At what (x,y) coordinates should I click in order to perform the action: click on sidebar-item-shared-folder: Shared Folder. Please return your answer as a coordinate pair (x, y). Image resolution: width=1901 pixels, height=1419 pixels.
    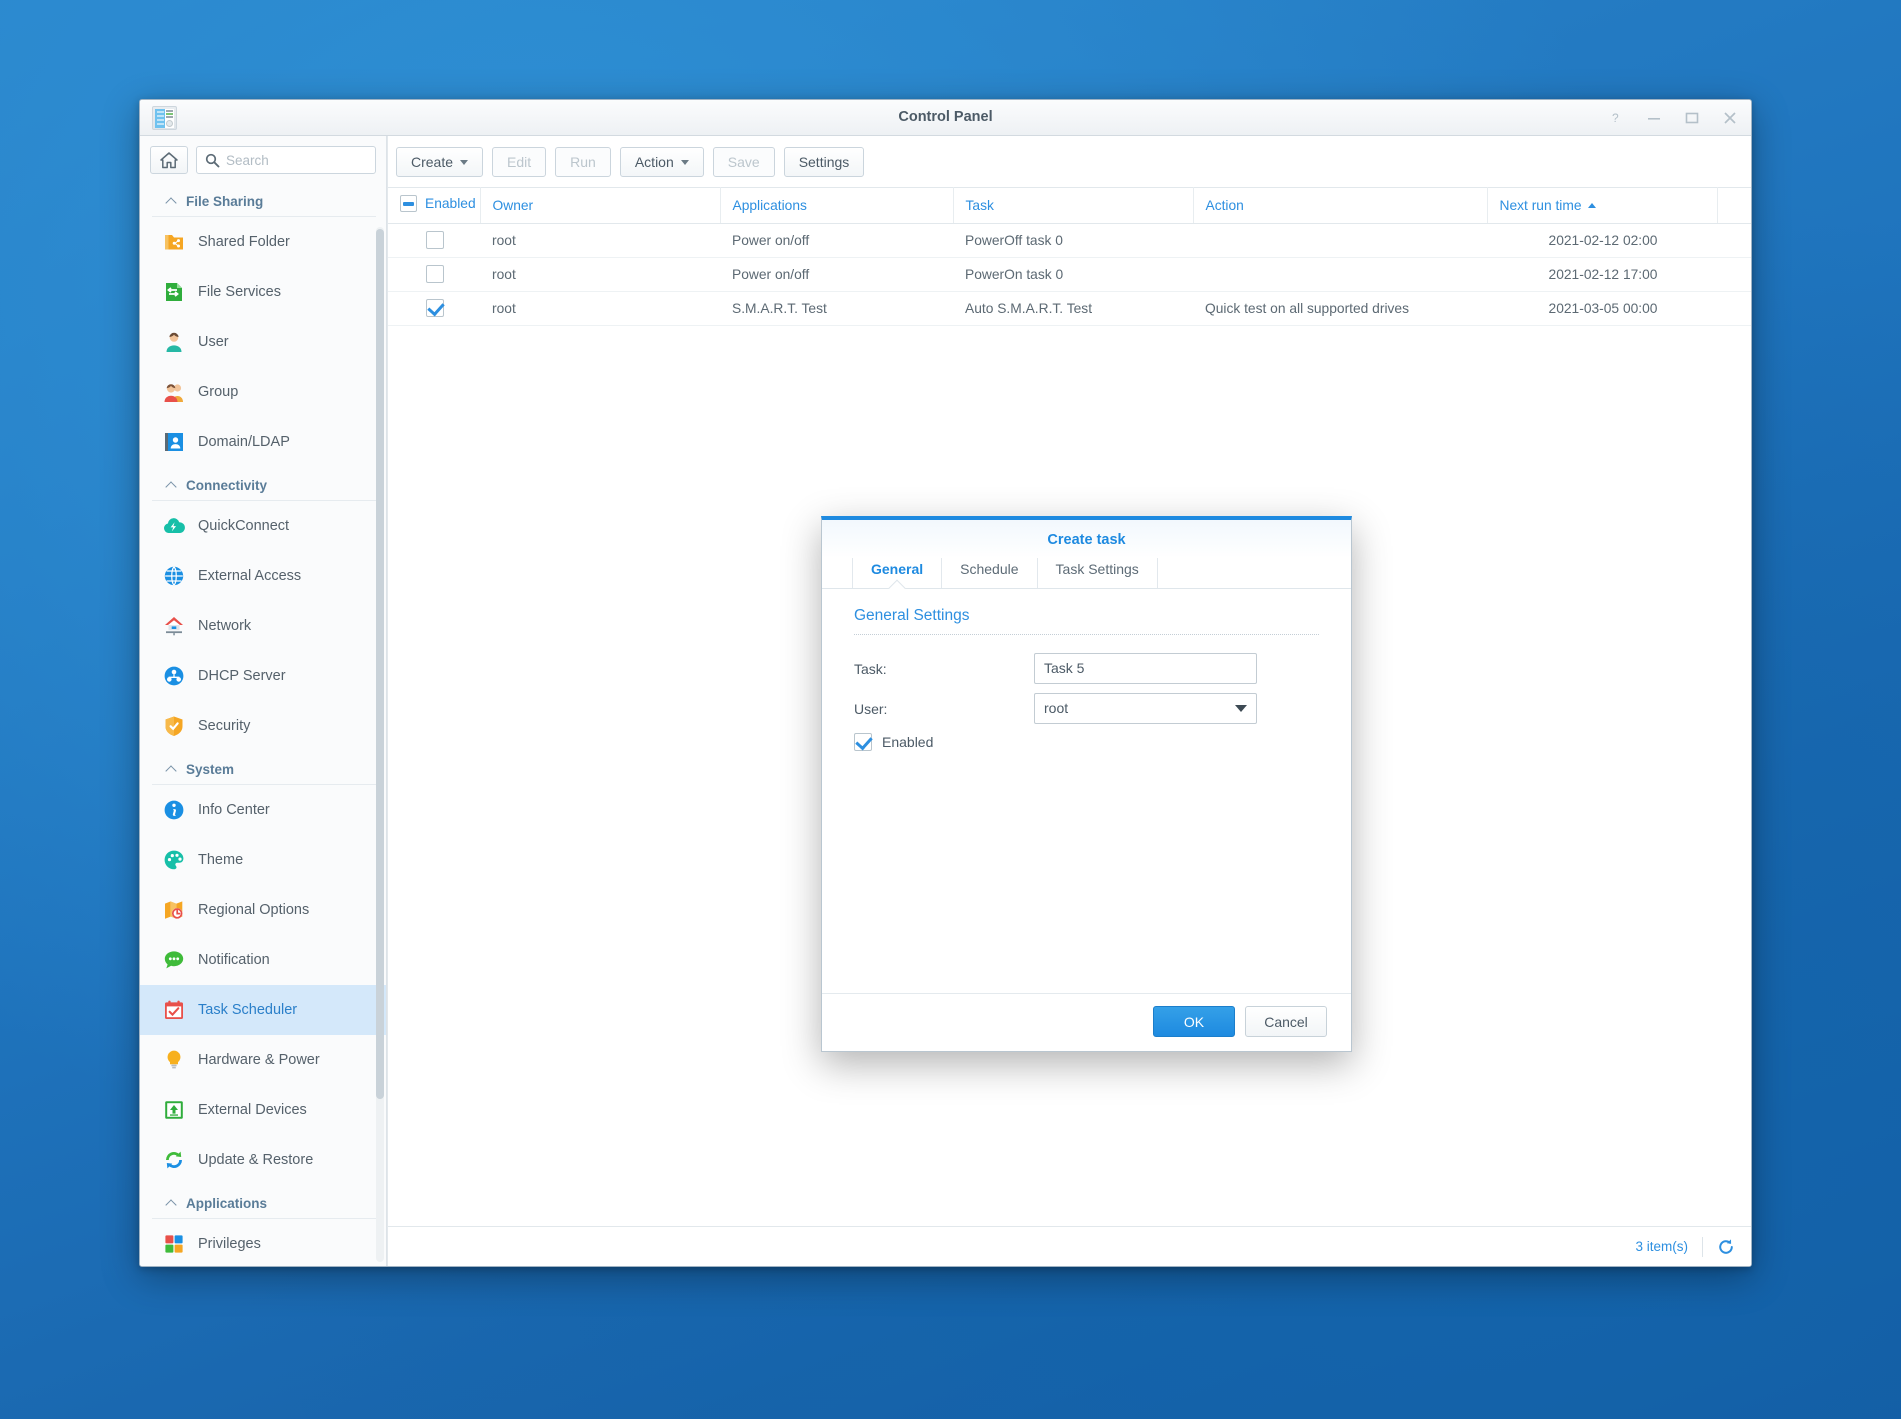
    Looking at the image, I should click on (263, 242).